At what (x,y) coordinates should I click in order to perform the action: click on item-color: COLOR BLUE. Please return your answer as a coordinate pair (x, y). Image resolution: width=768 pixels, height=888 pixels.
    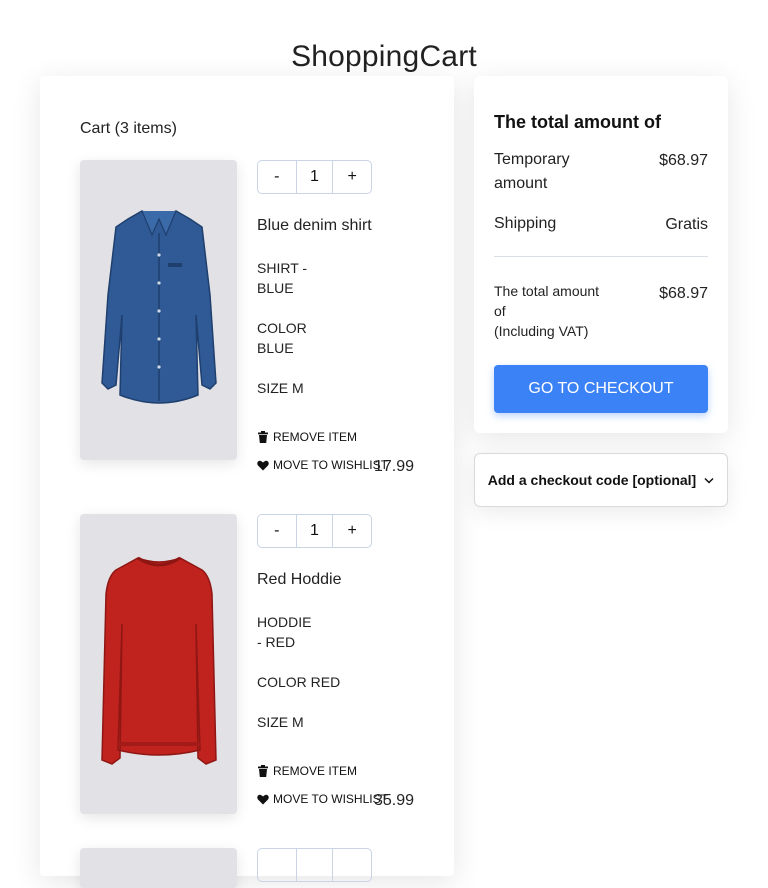
    Looking at the image, I should click on (282, 338).